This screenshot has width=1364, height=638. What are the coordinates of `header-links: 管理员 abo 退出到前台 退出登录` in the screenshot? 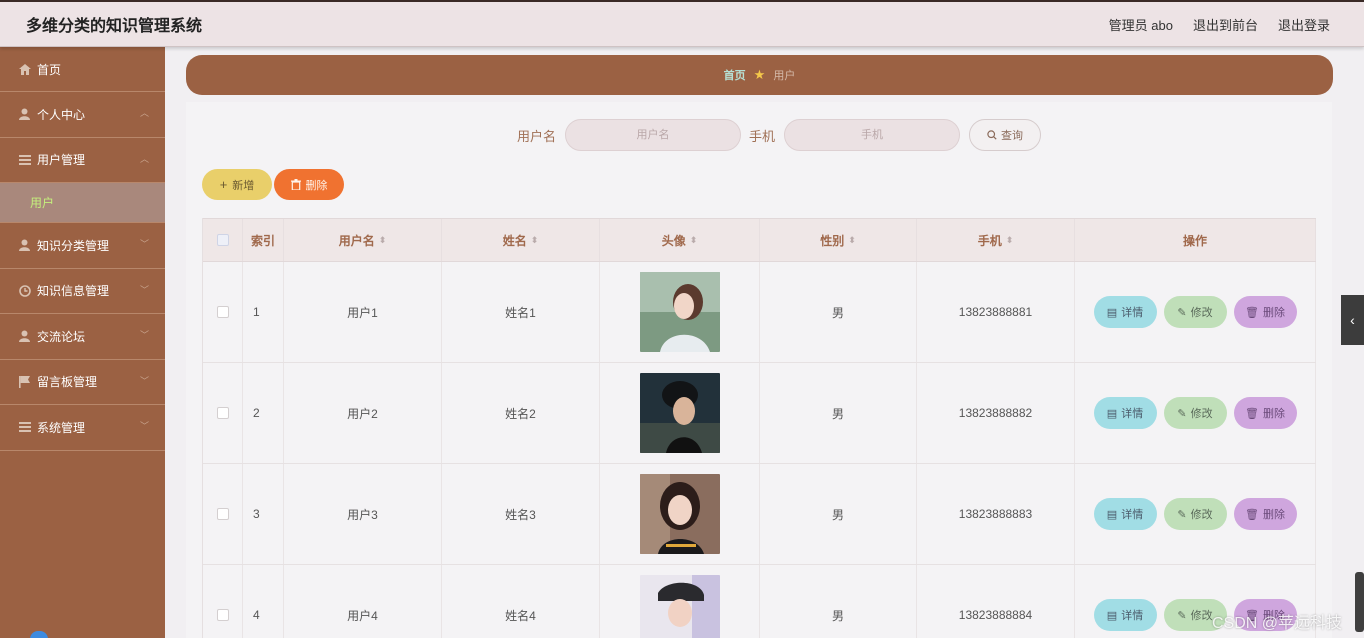 It's located at (1219, 24).